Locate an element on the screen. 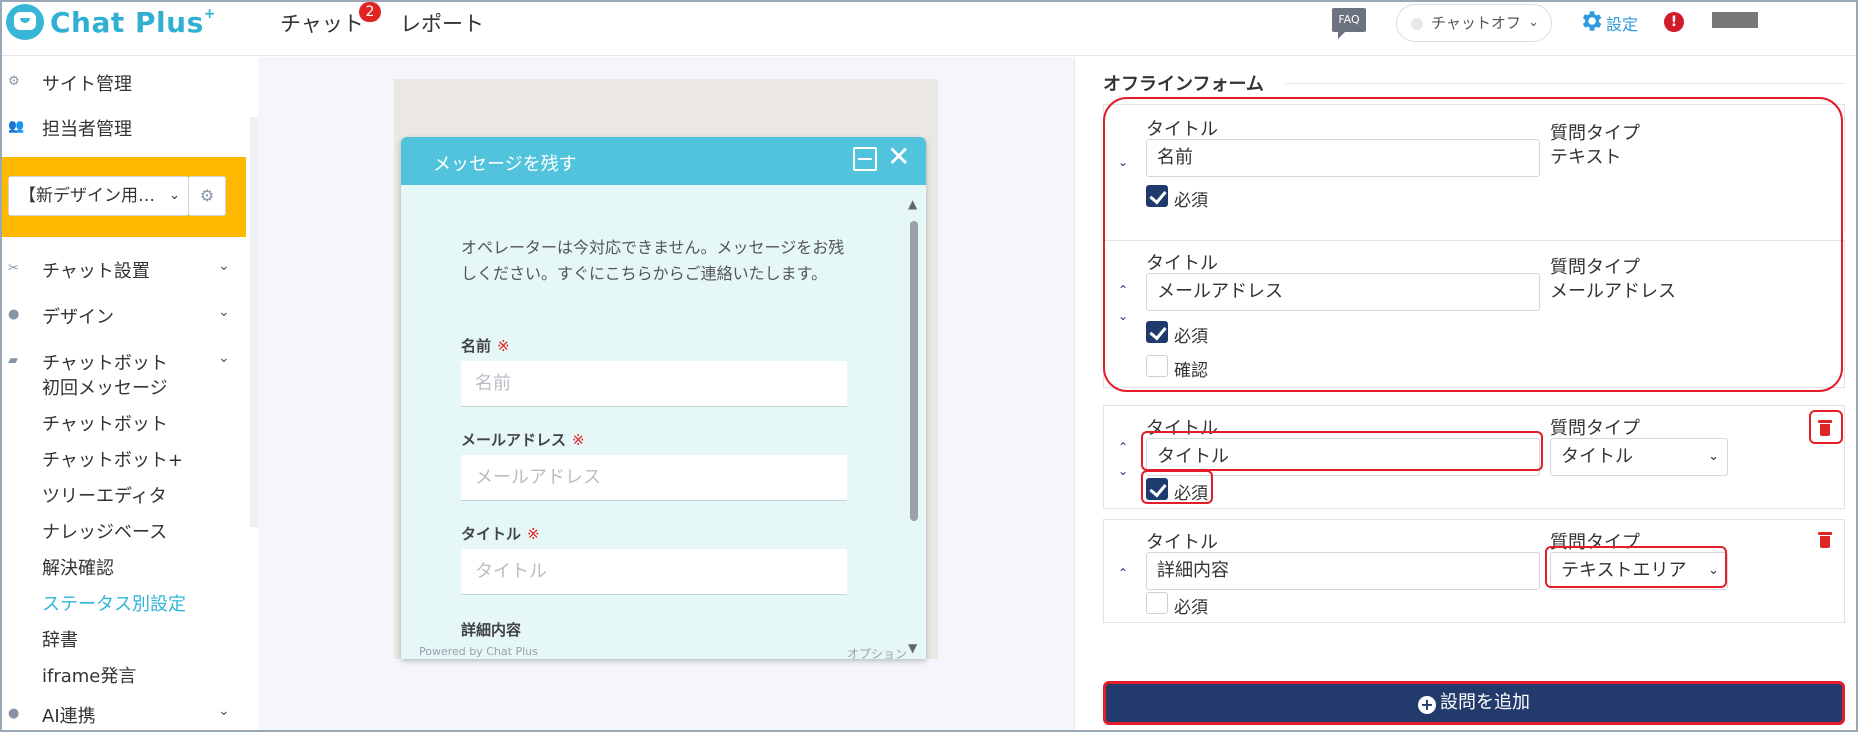 This screenshot has height=732, width=1858. question-card-4: ⌃ タイトル 詳細内容 質問タイプ テキストエリア ⌄ 必須 is located at coordinates (1474, 571).